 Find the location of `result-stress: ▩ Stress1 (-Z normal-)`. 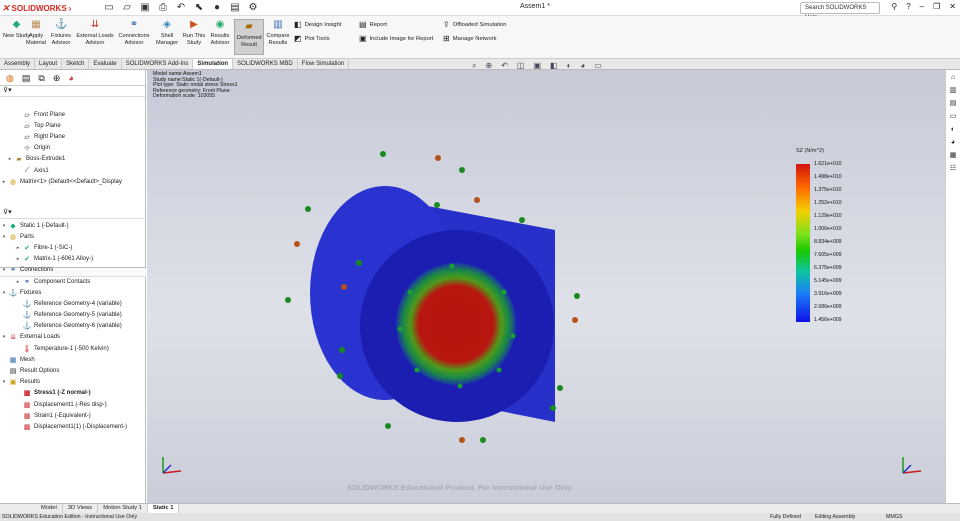

result-stress: ▩ Stress1 (-Z normal-) is located at coordinates (73, 393).